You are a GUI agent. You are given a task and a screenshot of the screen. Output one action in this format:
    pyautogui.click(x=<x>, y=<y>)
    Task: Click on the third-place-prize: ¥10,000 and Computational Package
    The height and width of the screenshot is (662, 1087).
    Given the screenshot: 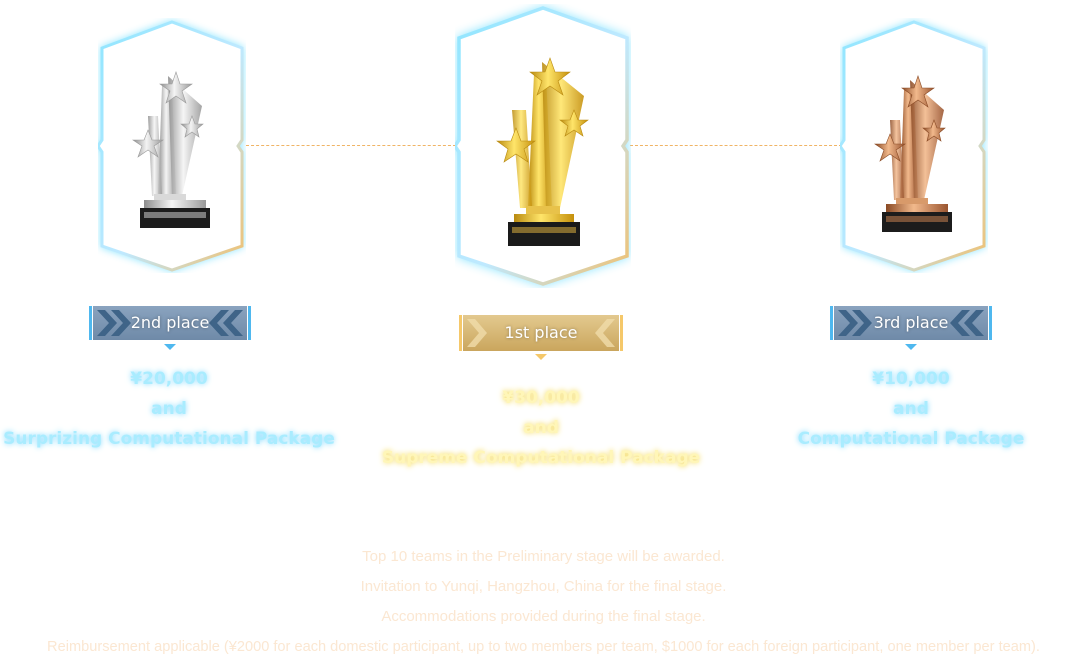 What is the action you would take?
    pyautogui.click(x=911, y=409)
    